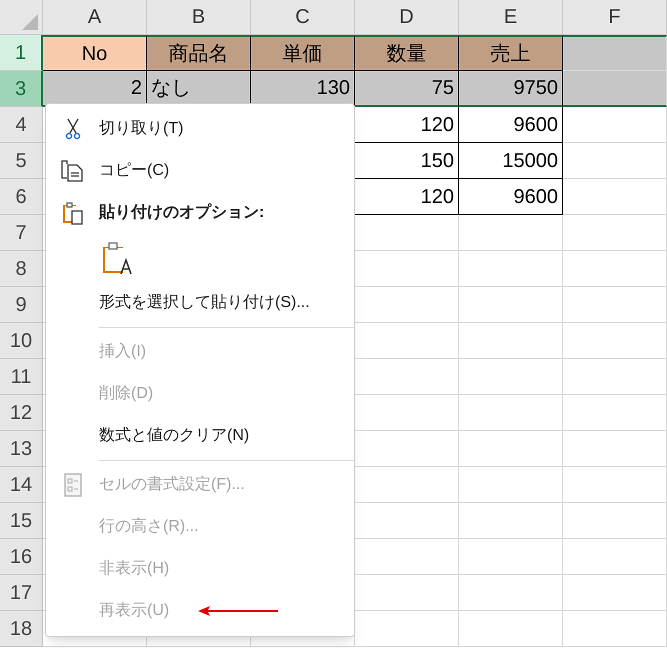 Image resolution: width=667 pixels, height=648 pixels. What do you see at coordinates (511, 53) in the screenshot?
I see `table-cell: 売上` at bounding box center [511, 53].